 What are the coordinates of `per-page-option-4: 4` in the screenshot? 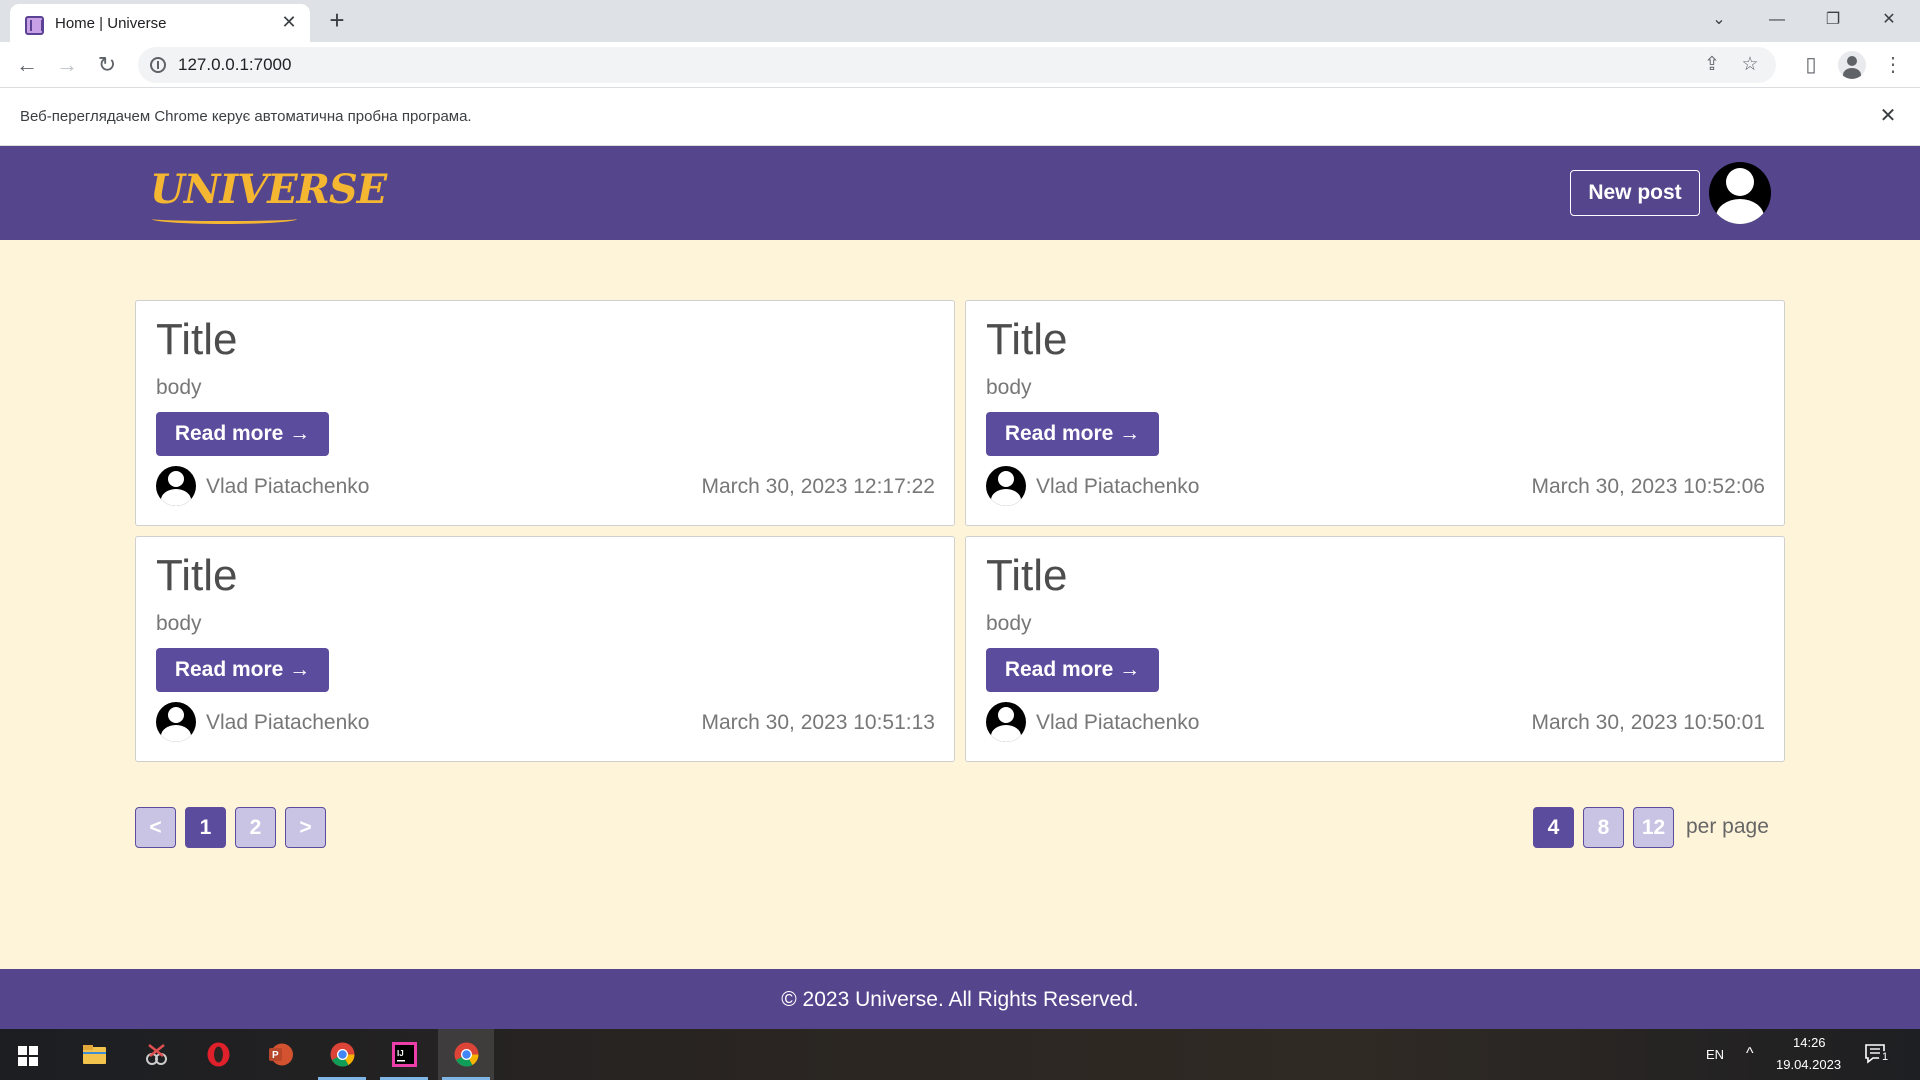 It's located at (1553, 827).